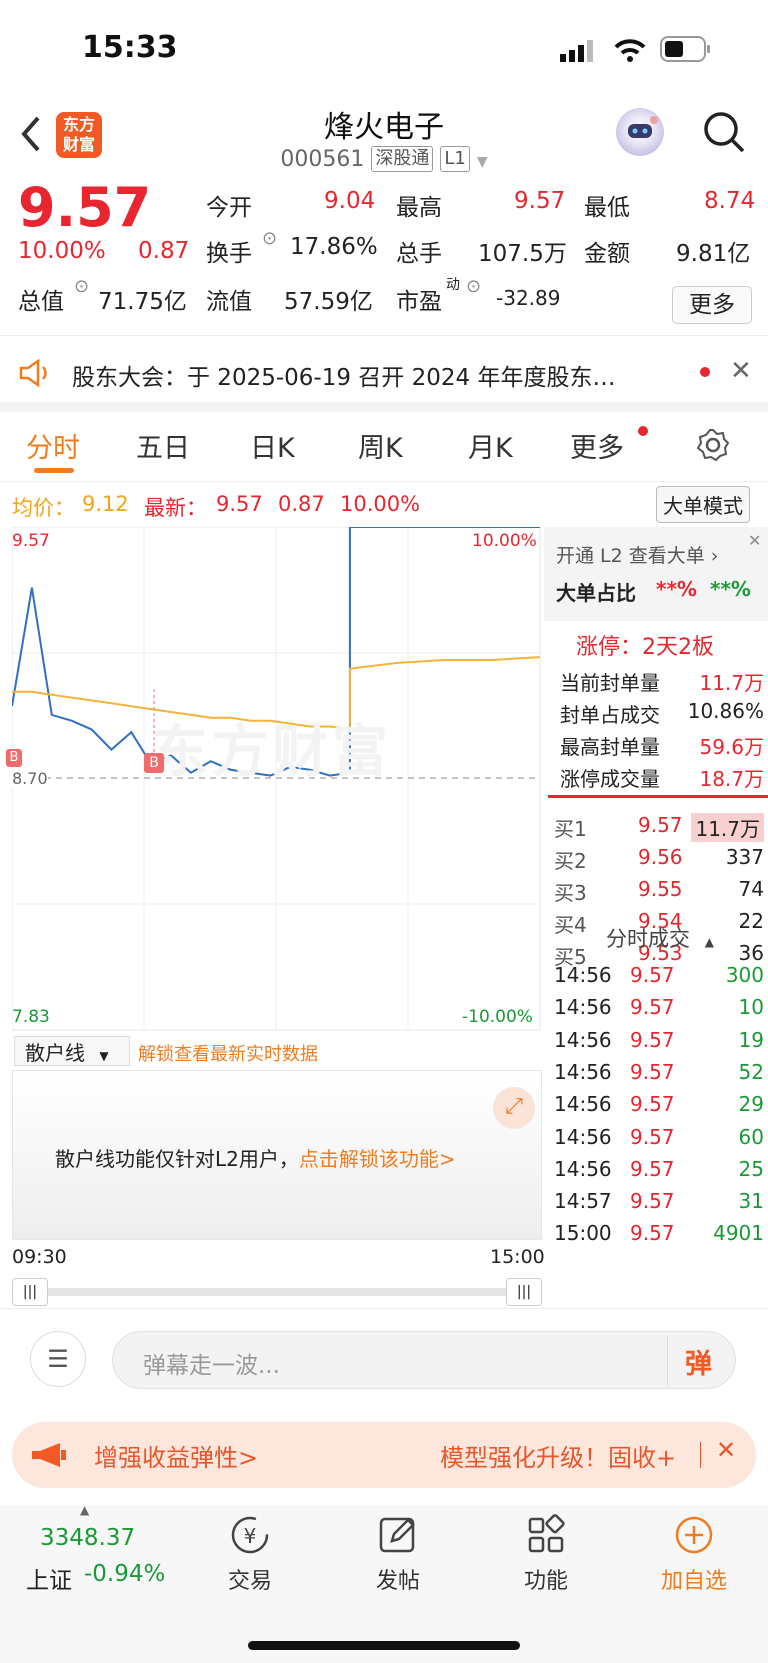  Describe the element at coordinates (640, 132) in the screenshot. I see `robot-avatar` at that location.